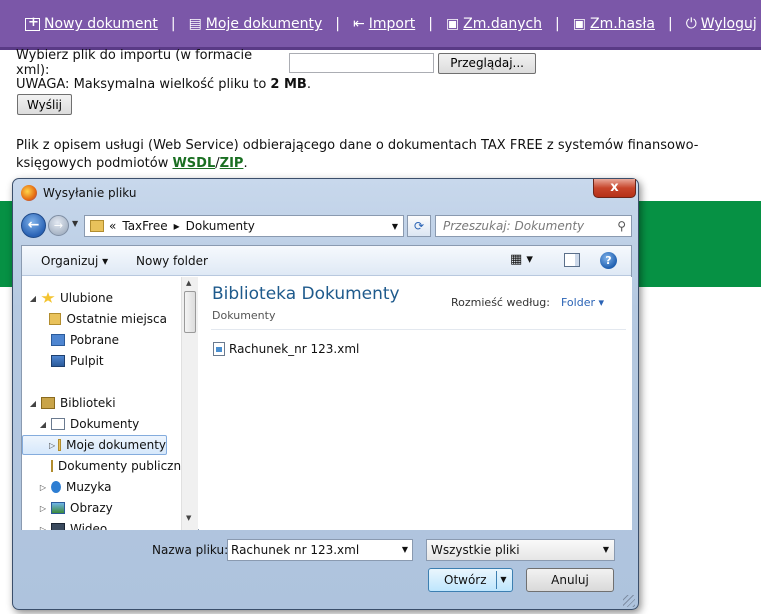 The image size is (761, 614). What do you see at coordinates (58, 340) in the screenshot?
I see `downloads-icon` at bounding box center [58, 340].